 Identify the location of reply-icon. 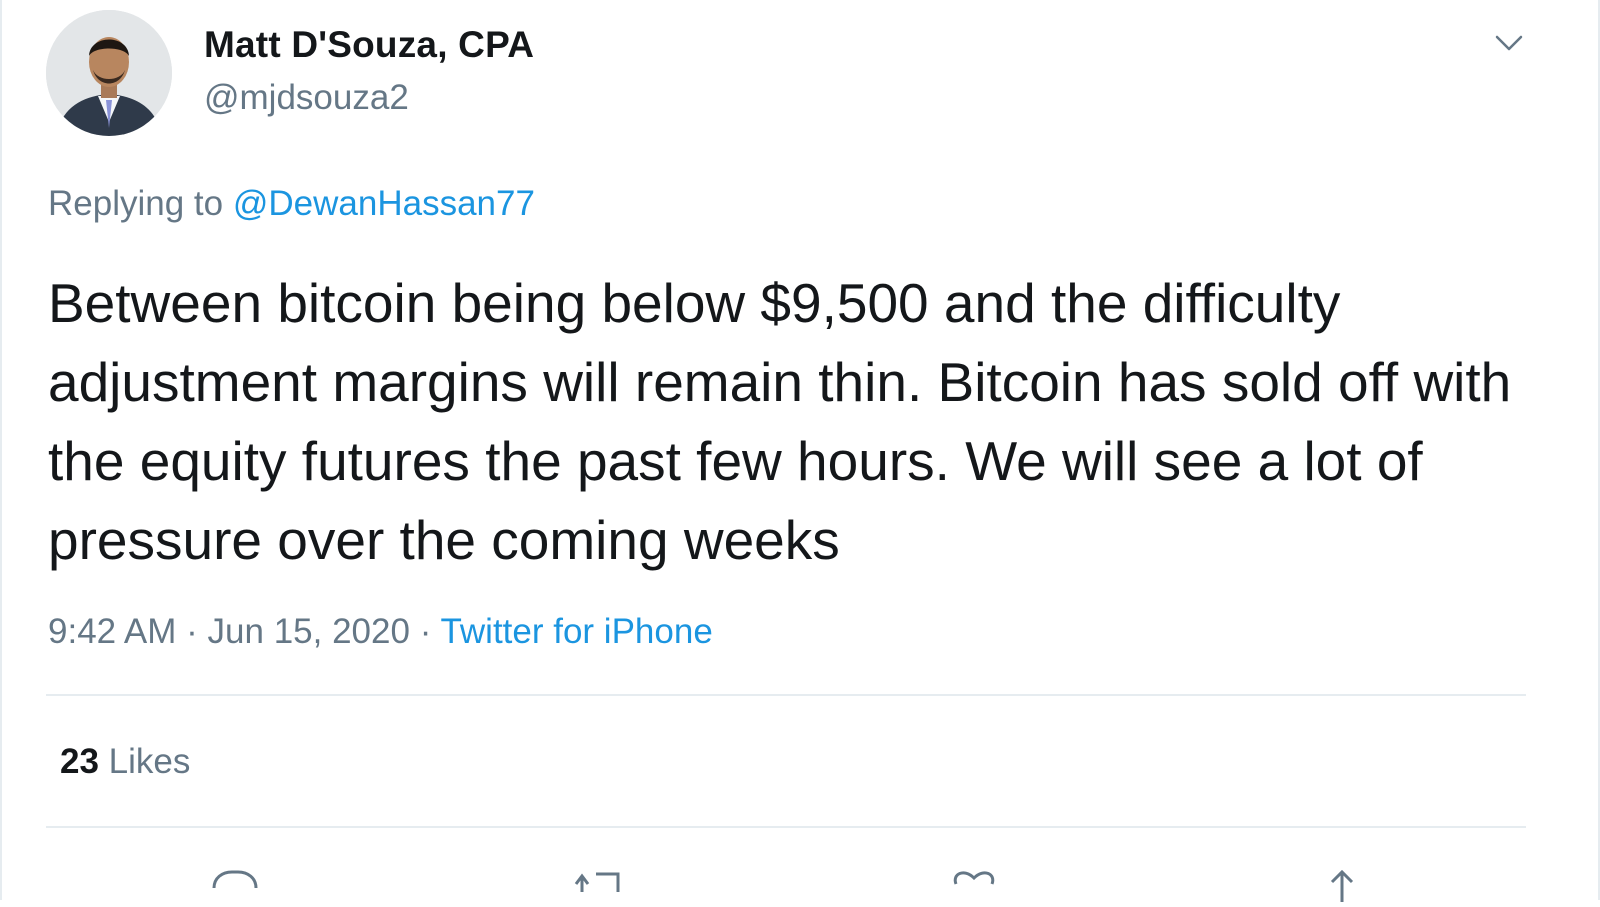
(234, 882).